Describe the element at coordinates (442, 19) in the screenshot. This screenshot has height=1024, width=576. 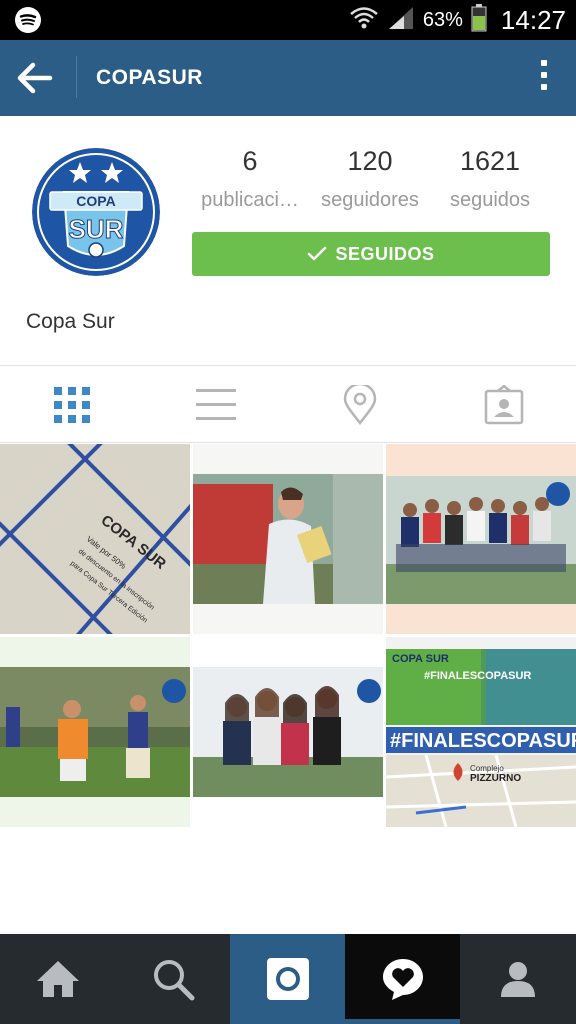
I see `battery-percent: 63%` at that location.